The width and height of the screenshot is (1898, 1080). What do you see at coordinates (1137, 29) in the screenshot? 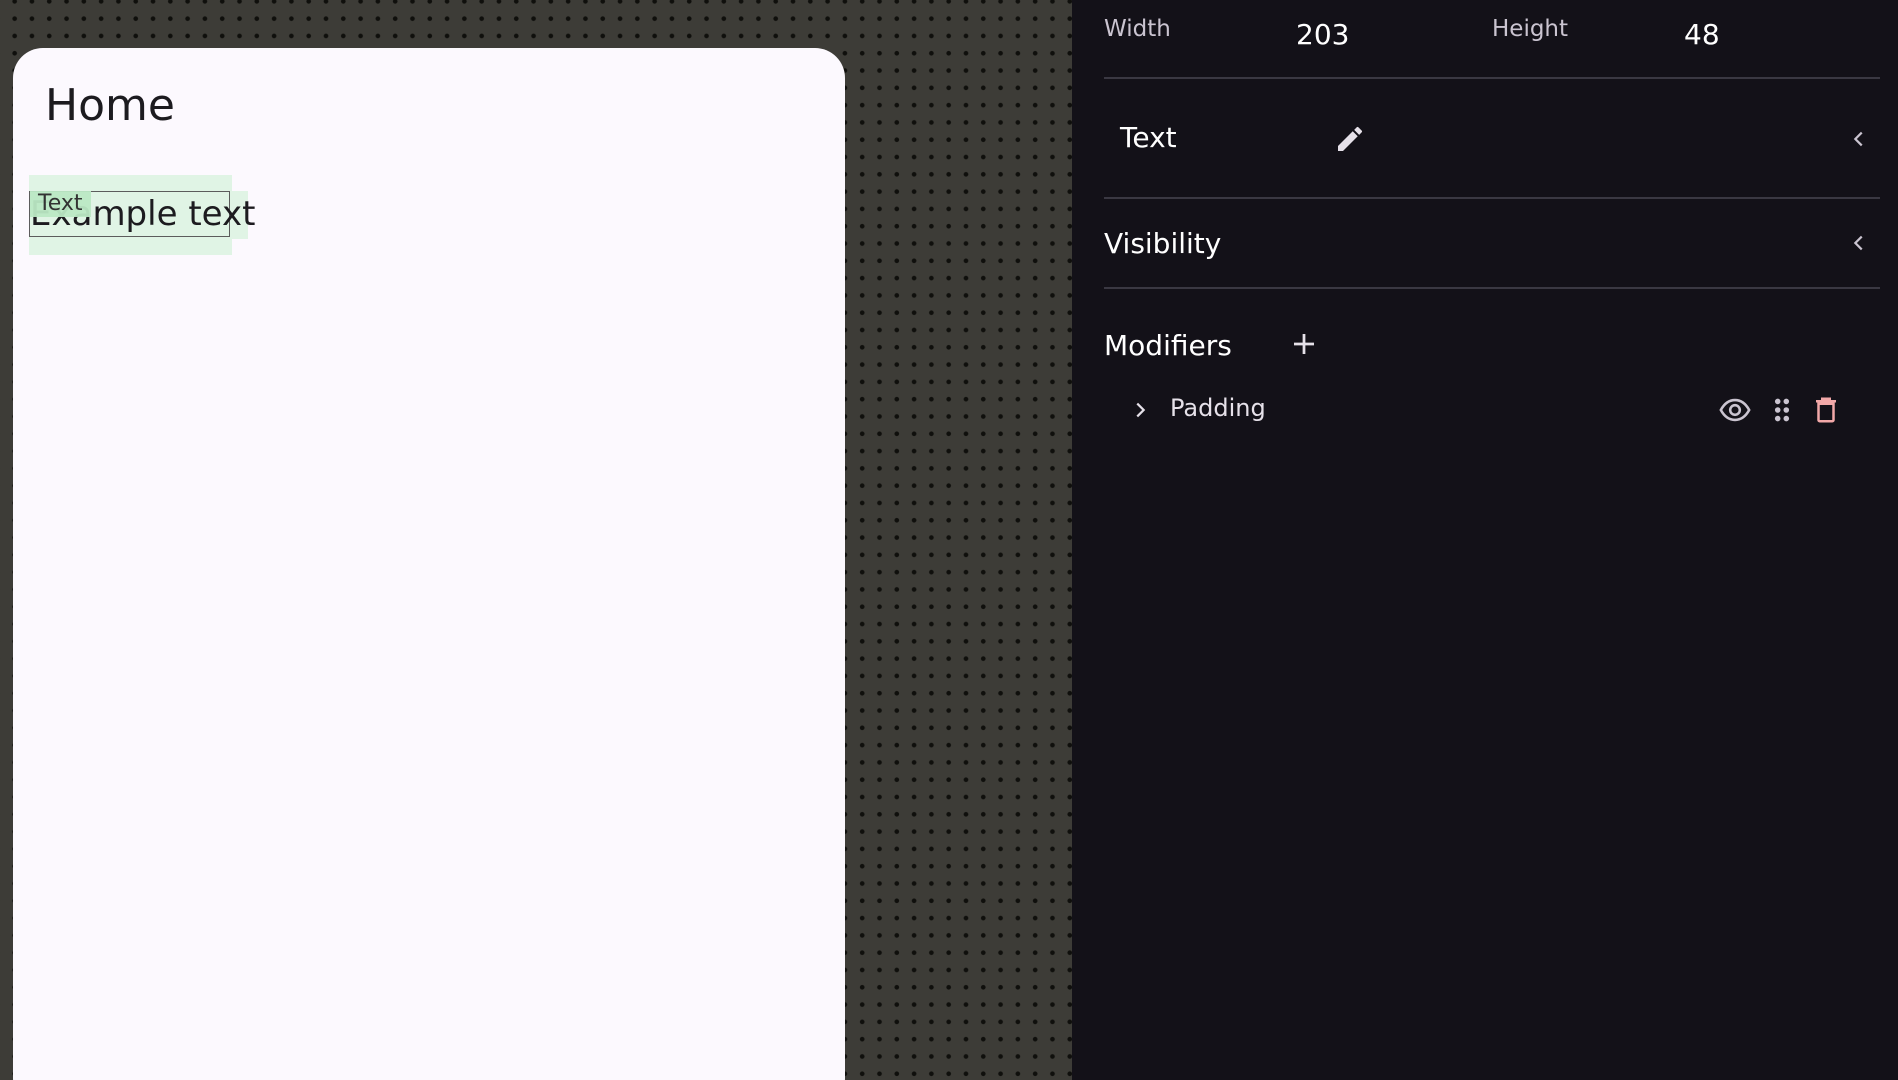
I see `width-label: Width` at bounding box center [1137, 29].